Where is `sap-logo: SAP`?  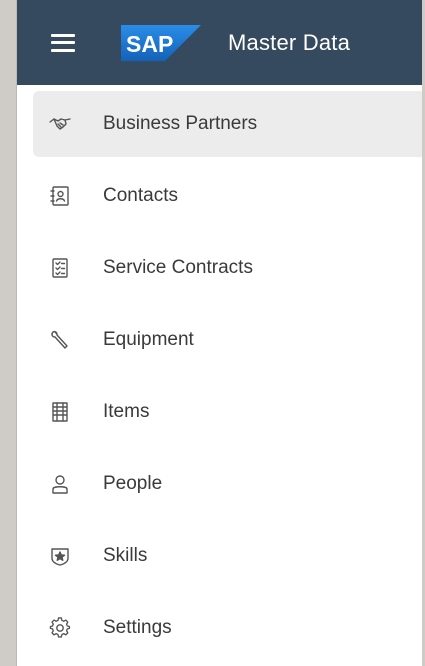
sap-logo: SAP is located at coordinates (161, 42).